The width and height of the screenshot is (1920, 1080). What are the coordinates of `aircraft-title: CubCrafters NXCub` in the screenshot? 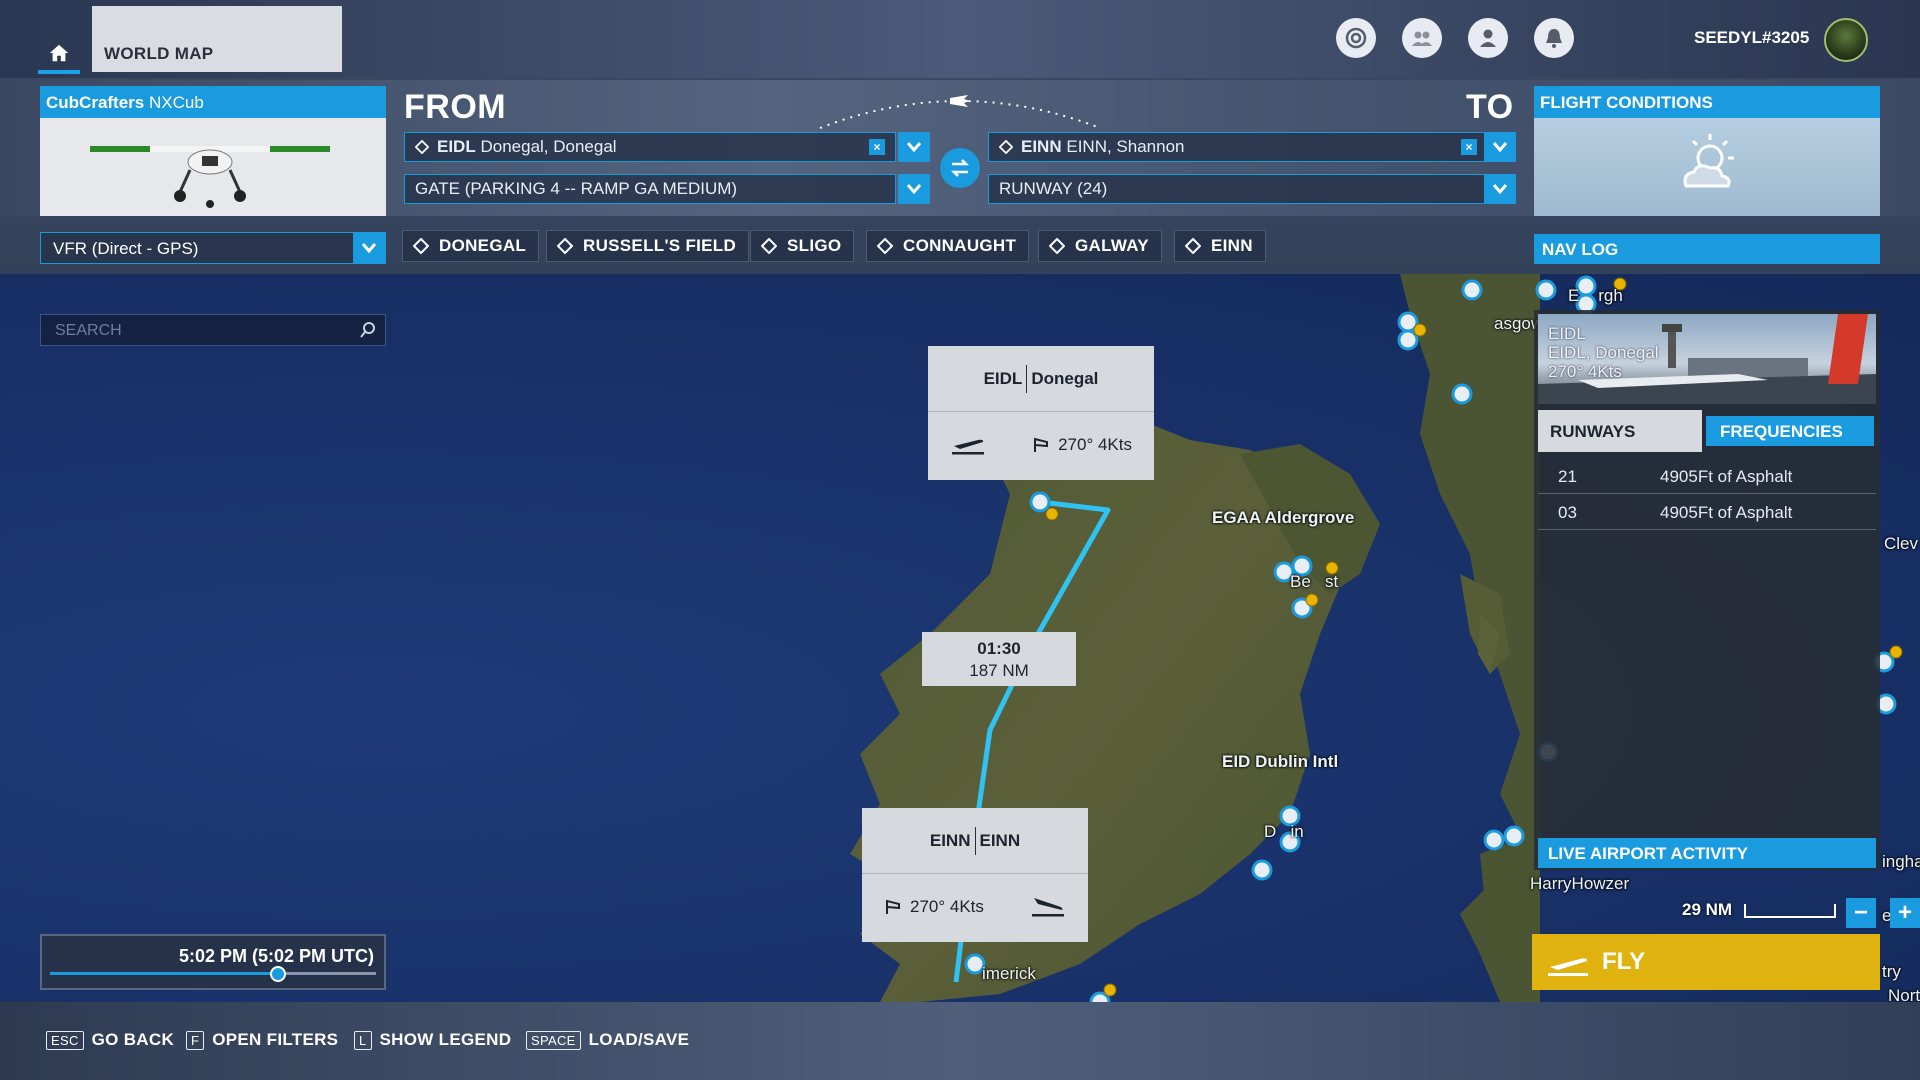 It's located at (213, 102).